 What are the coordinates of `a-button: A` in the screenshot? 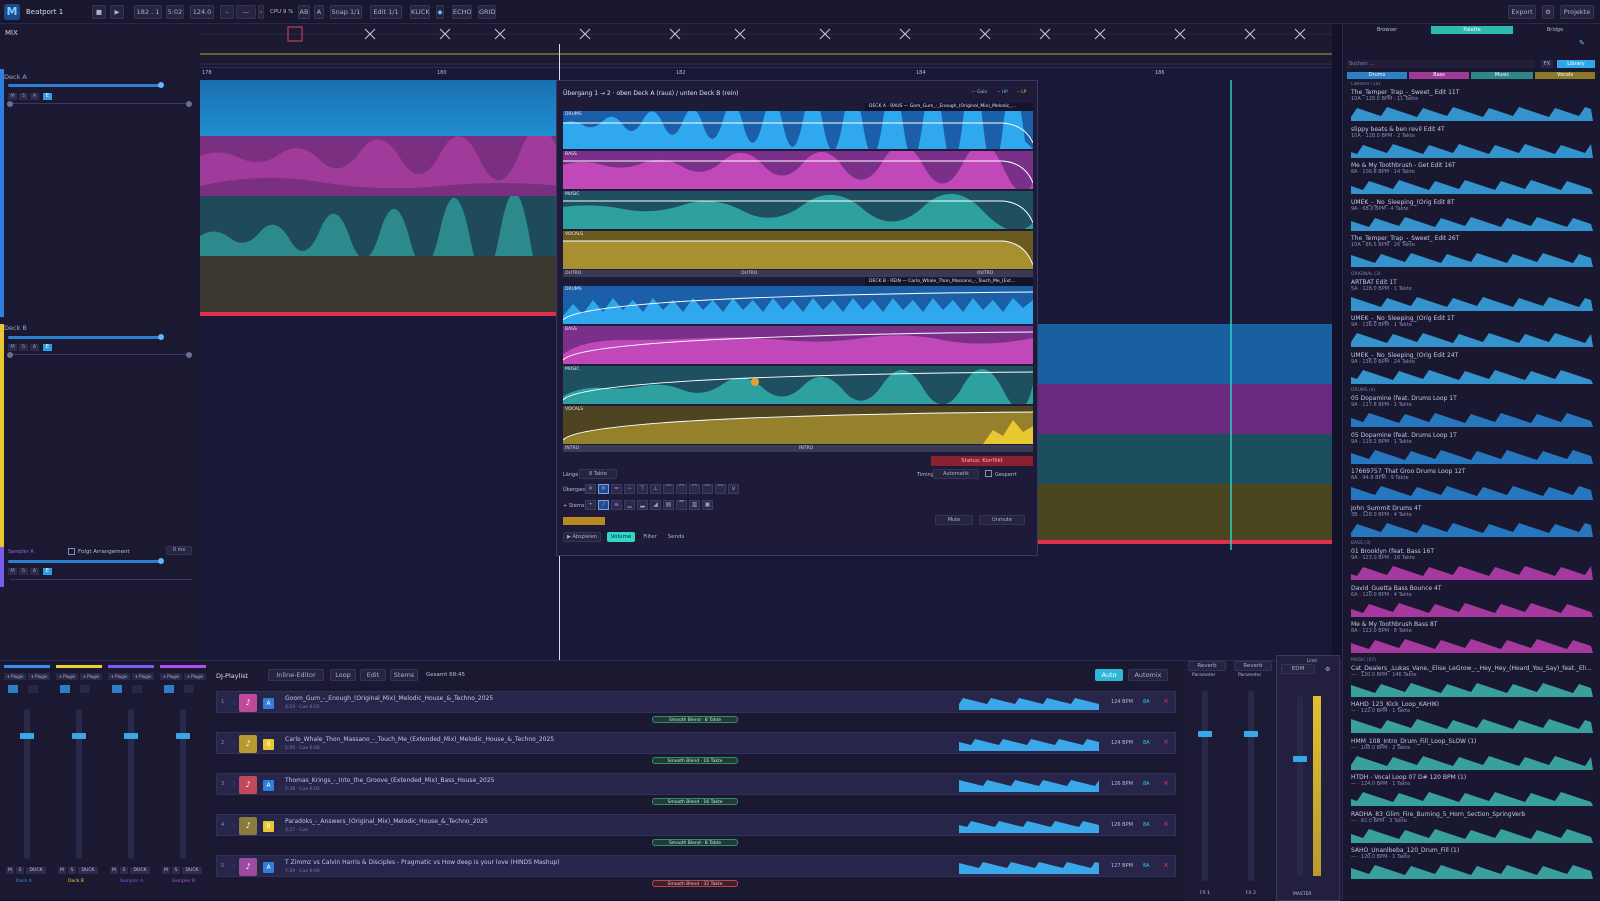 It's located at (319, 12).